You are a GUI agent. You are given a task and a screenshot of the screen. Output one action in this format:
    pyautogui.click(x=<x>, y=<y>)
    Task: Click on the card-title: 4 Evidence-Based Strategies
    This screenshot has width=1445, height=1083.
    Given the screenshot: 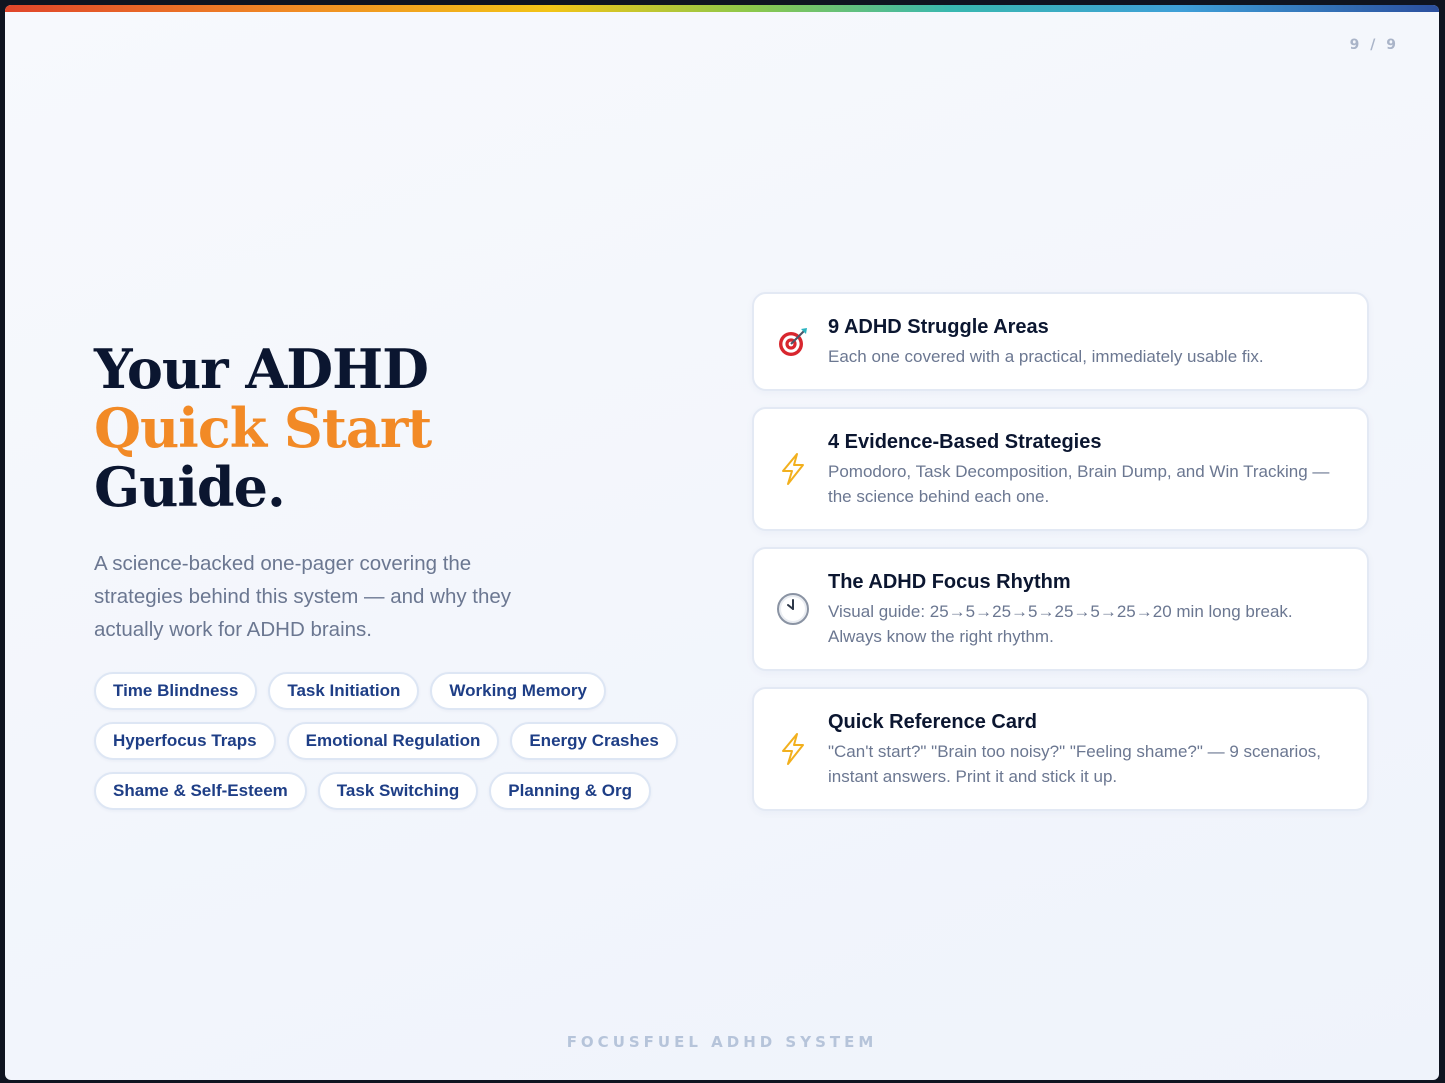 What is the action you would take?
    pyautogui.click(x=965, y=442)
    